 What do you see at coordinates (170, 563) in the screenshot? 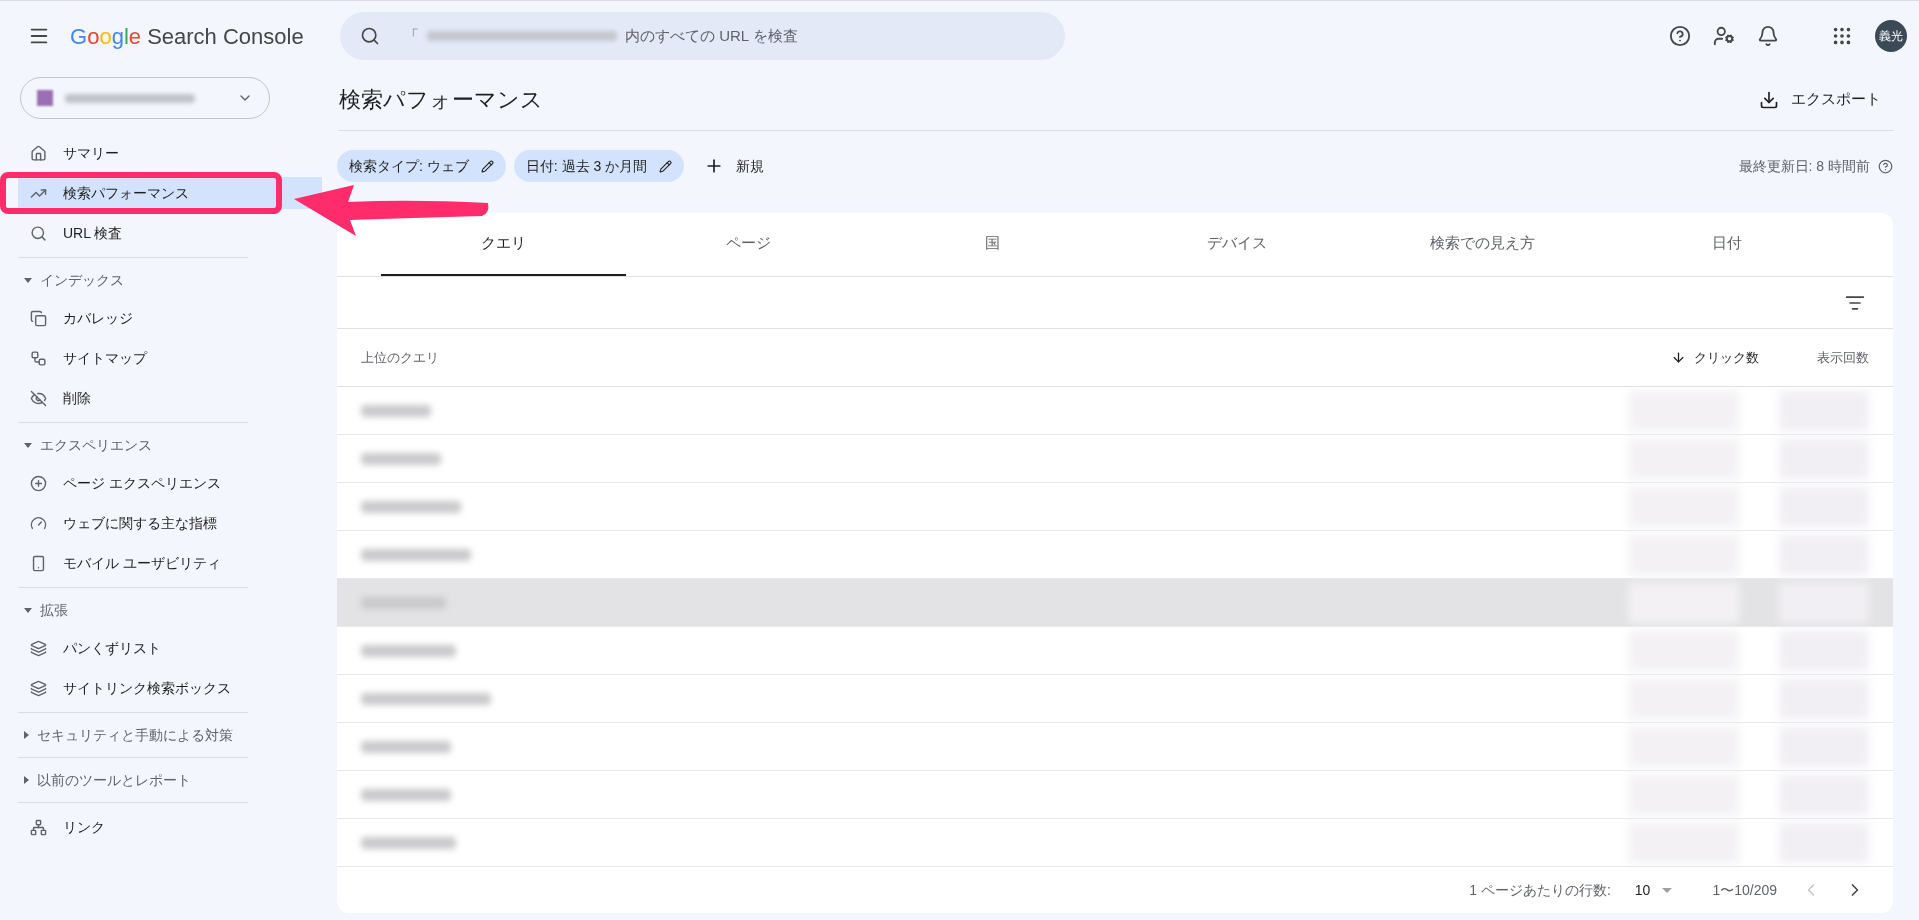
I see `sidebar-item: モバイル ユーザビリティ` at bounding box center [170, 563].